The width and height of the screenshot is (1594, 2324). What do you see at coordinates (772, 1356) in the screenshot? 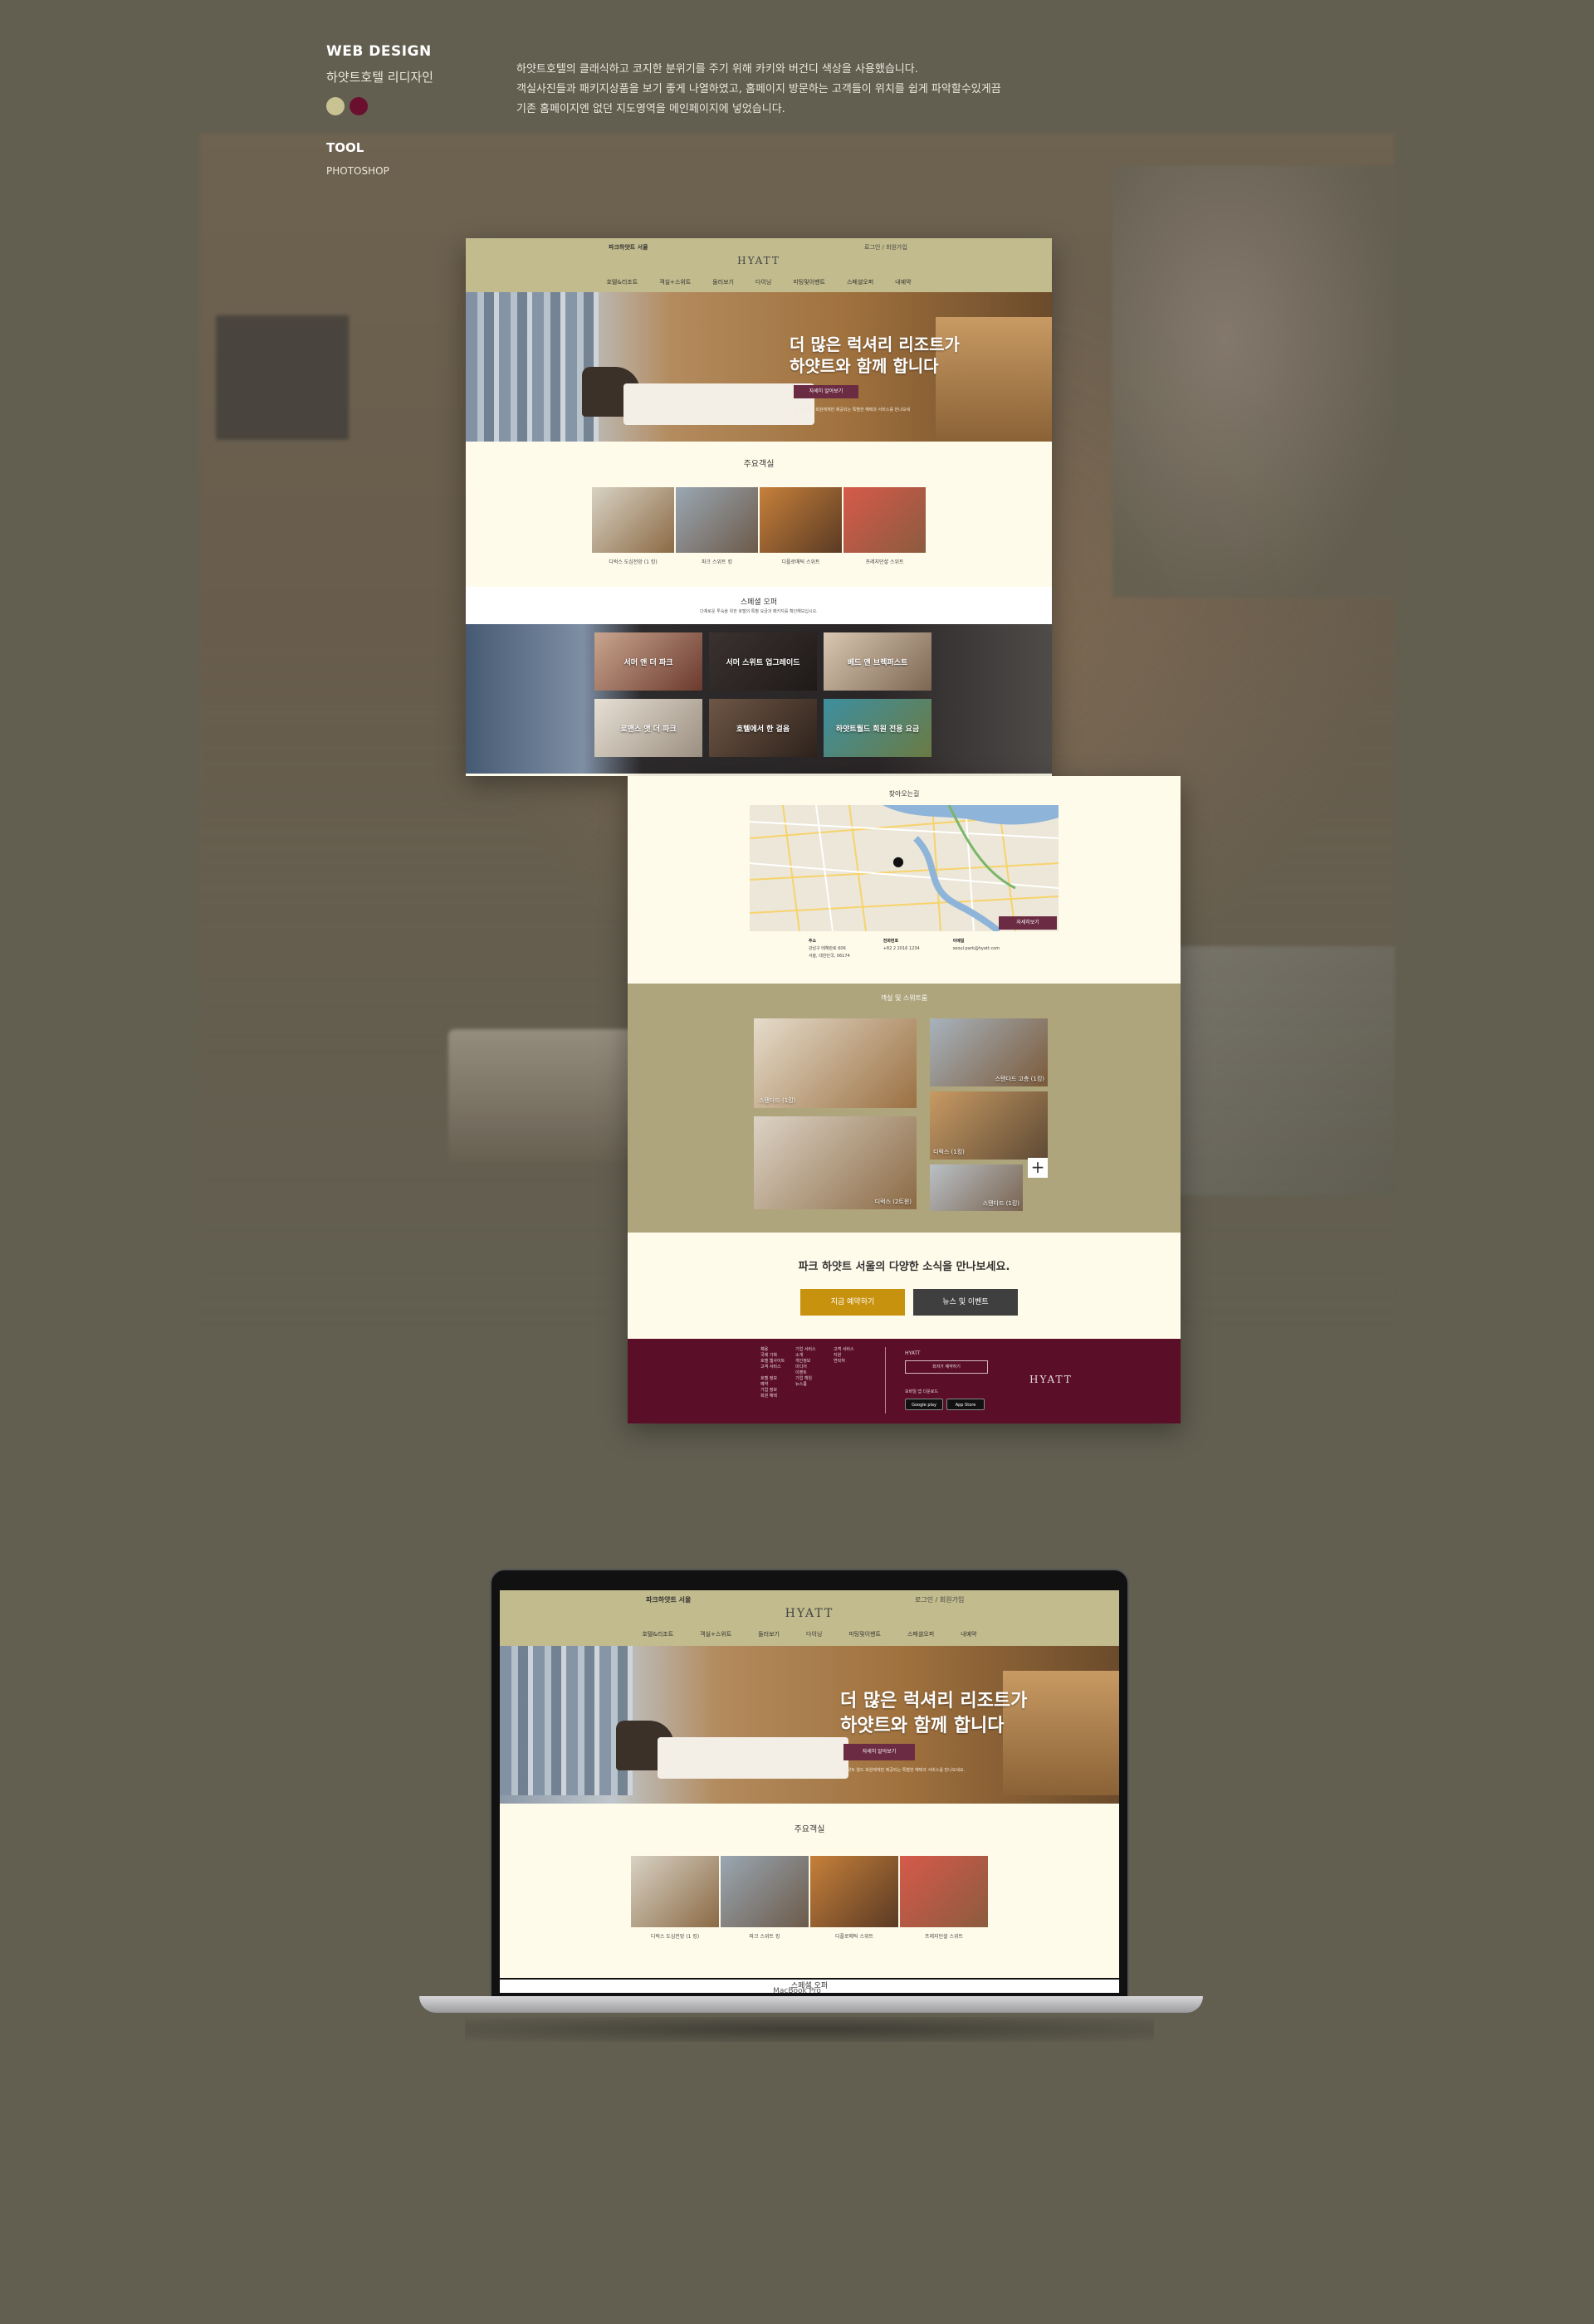
I see `footer-link: 국제 기획` at bounding box center [772, 1356].